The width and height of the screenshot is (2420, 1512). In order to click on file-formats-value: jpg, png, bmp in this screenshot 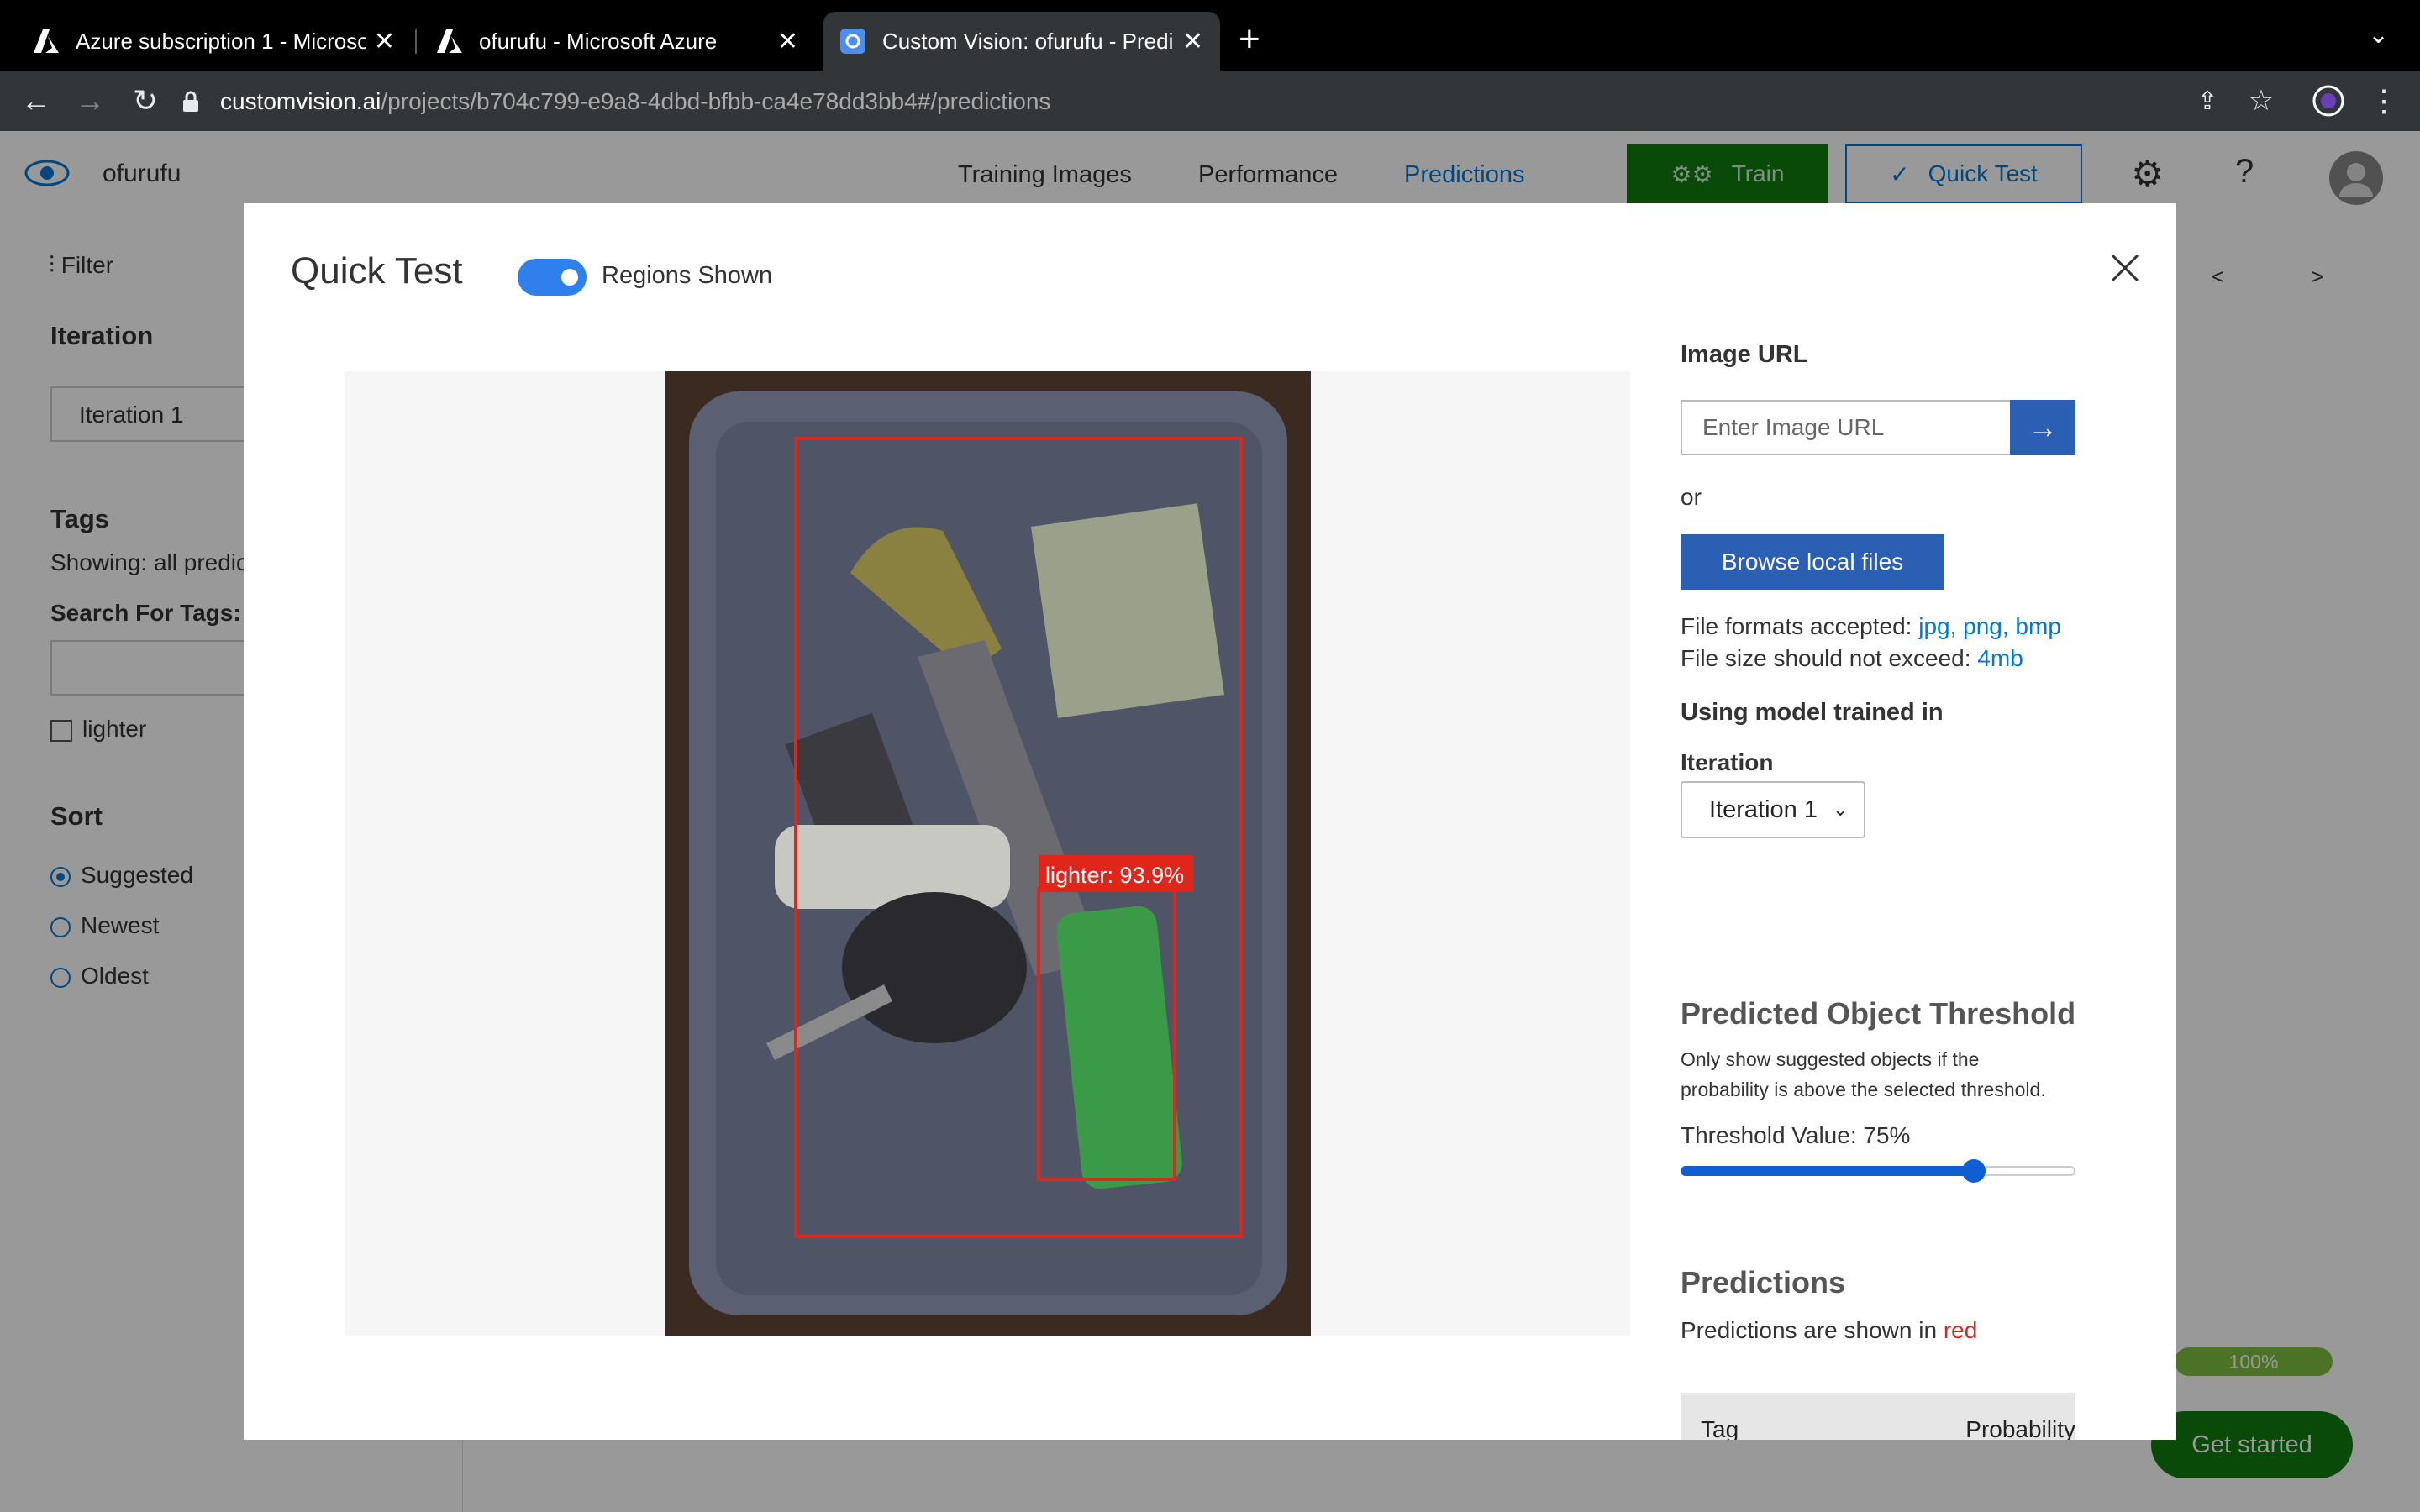, I will do `click(1989, 626)`.